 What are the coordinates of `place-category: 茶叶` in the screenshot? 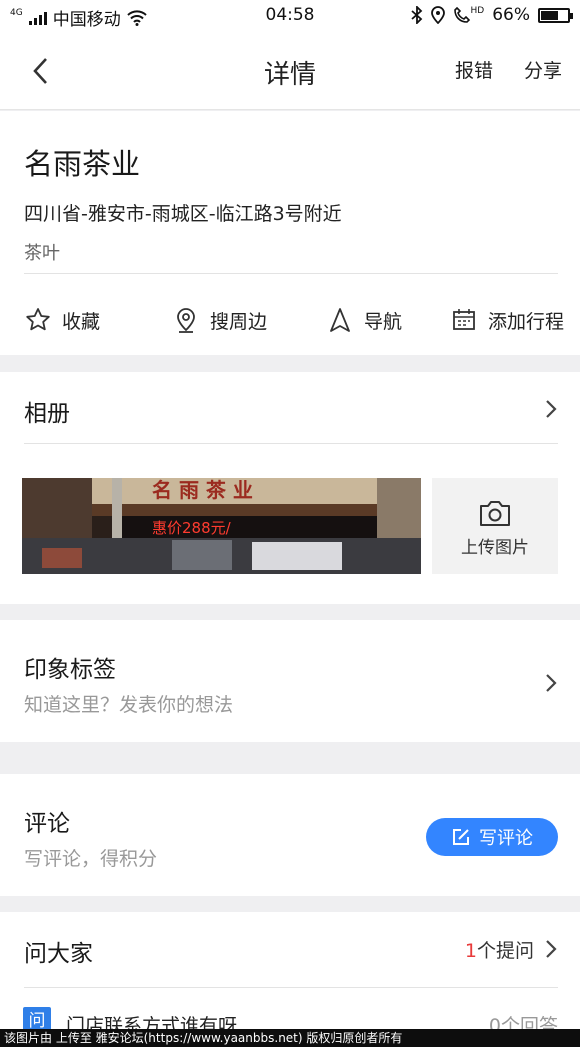 It's located at (42, 253).